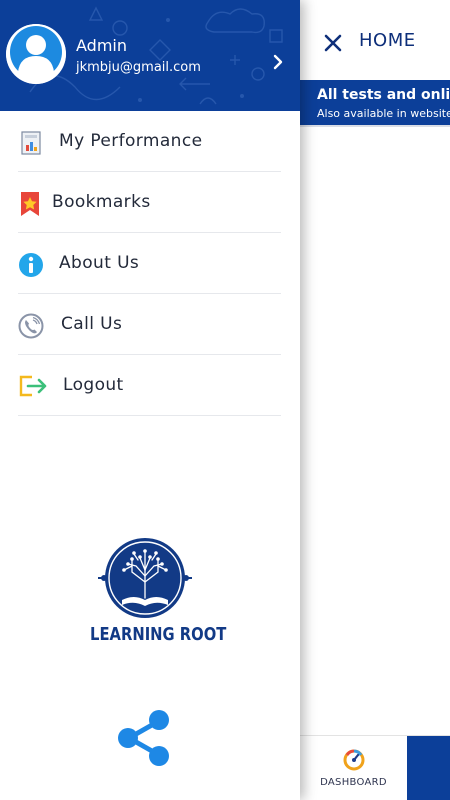 The image size is (450, 800). Describe the element at coordinates (149, 385) in the screenshot. I see `menu-item-logout: Logout` at that location.